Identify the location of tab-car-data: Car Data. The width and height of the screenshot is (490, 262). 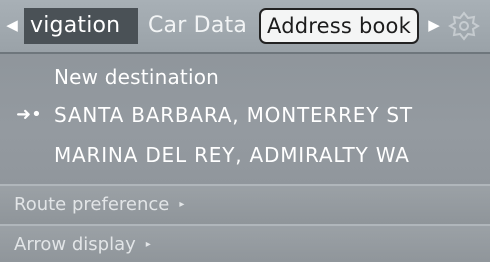
(202, 26).